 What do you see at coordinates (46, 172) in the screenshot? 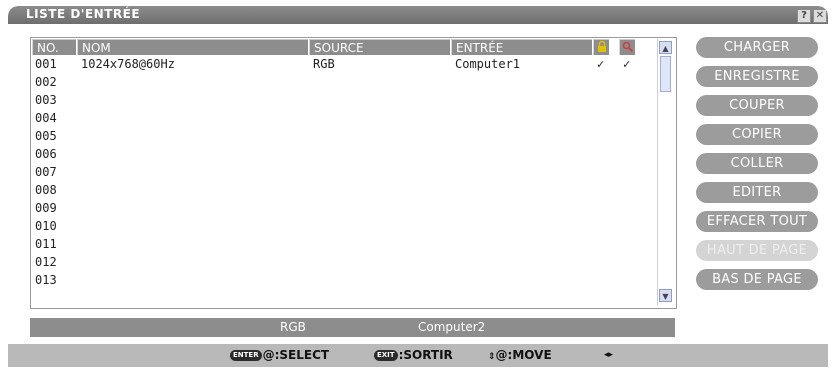
I see `row-number: 007` at bounding box center [46, 172].